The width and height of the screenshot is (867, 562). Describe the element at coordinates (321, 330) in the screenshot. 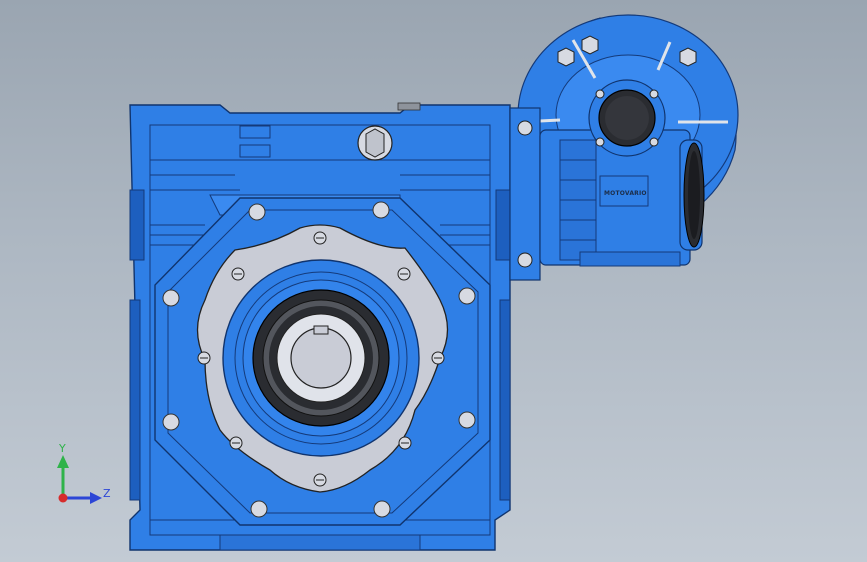

I see `keyway` at that location.